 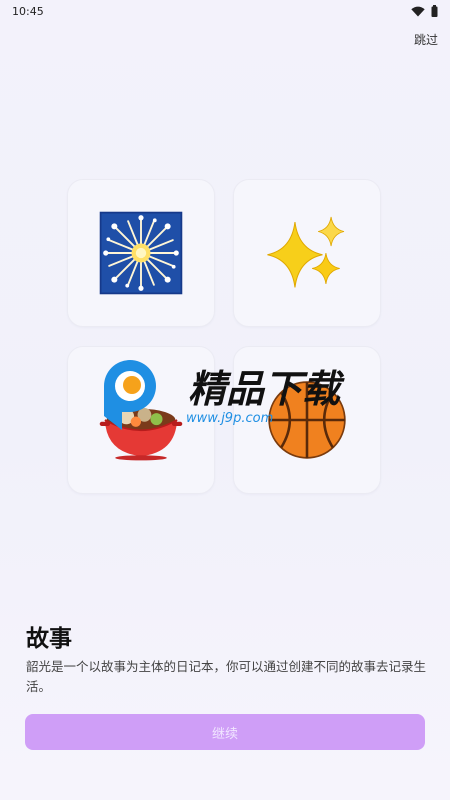 What do you see at coordinates (229, 418) in the screenshot?
I see `watermark-url: www.j9p.com` at bounding box center [229, 418].